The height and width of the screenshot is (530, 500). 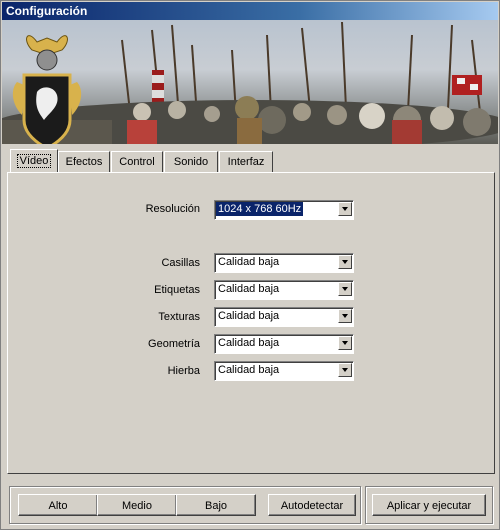 I want to click on resolution-label: Resolución, so click(x=172, y=209).